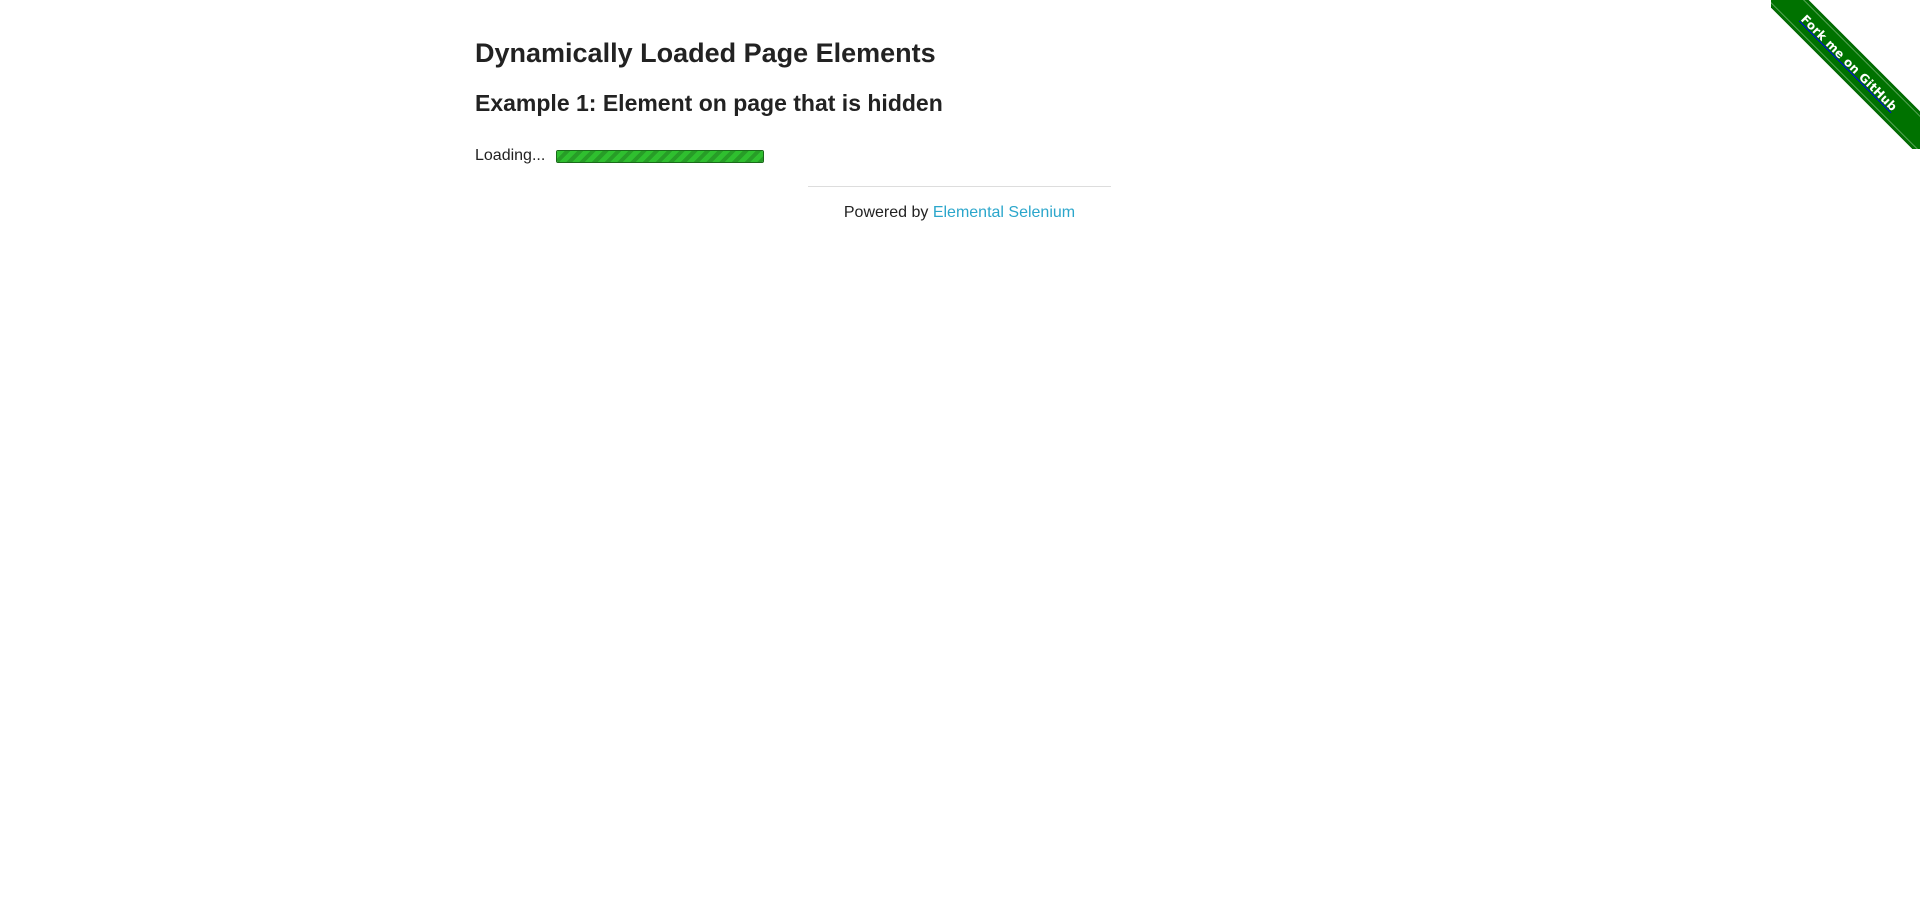  I want to click on page-title: Dynamically Loaded Page Elements, so click(705, 53).